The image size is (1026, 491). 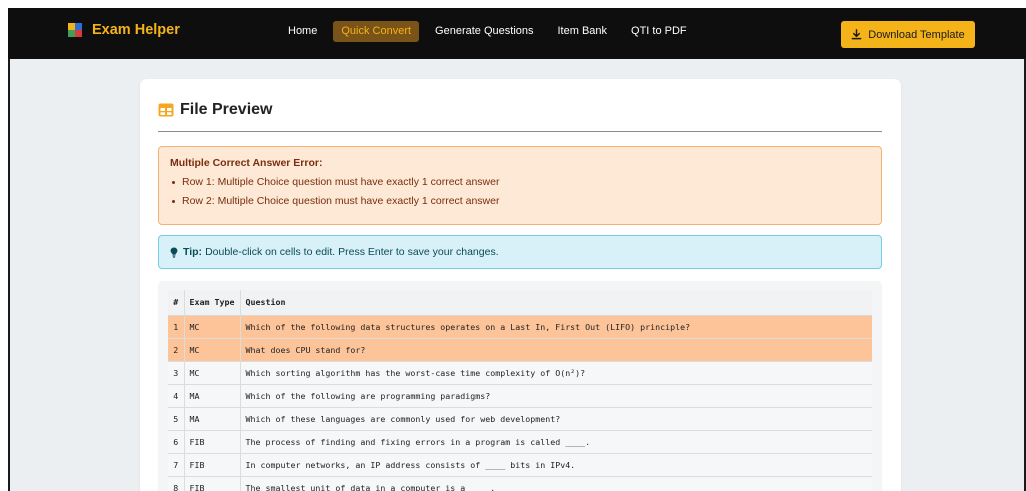 What do you see at coordinates (176, 373) in the screenshot?
I see `row-number: 3` at bounding box center [176, 373].